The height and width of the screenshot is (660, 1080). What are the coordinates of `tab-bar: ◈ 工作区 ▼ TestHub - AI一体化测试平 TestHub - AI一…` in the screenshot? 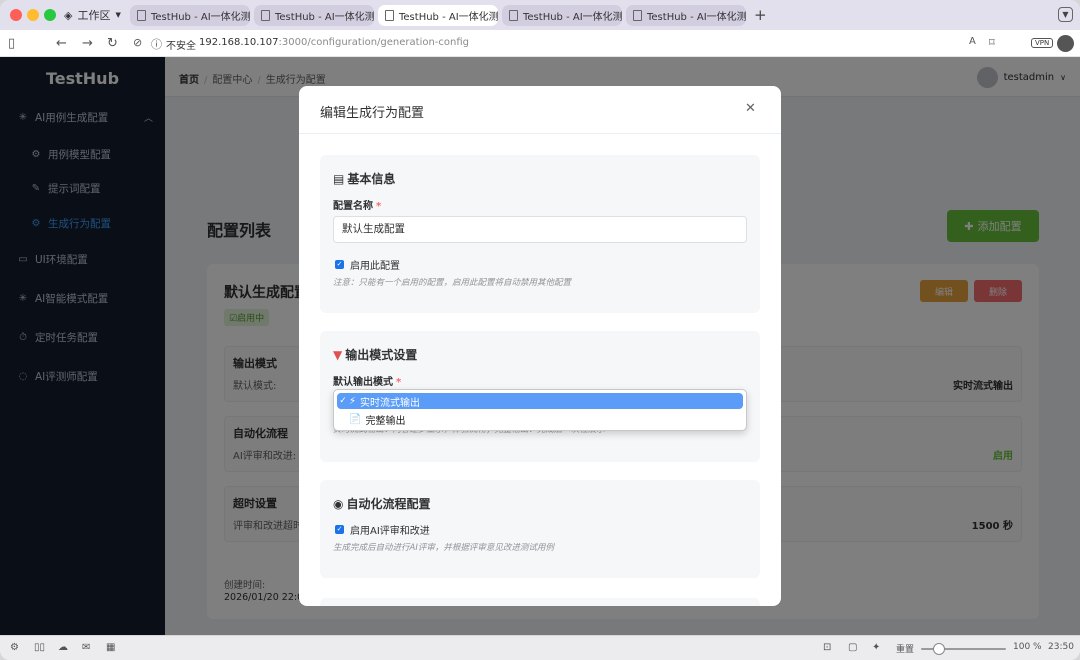 It's located at (540, 15).